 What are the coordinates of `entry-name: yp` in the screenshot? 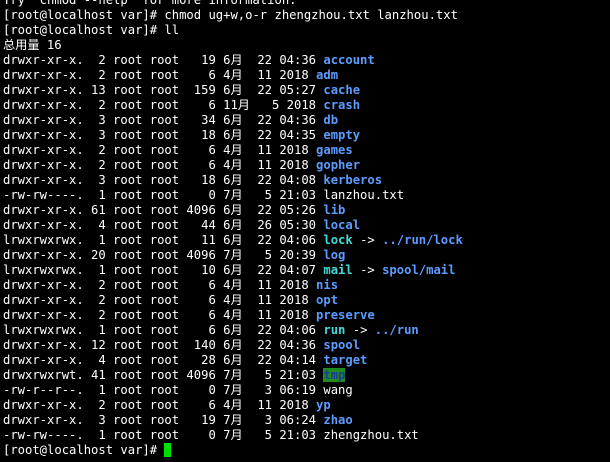 It's located at (323, 405).